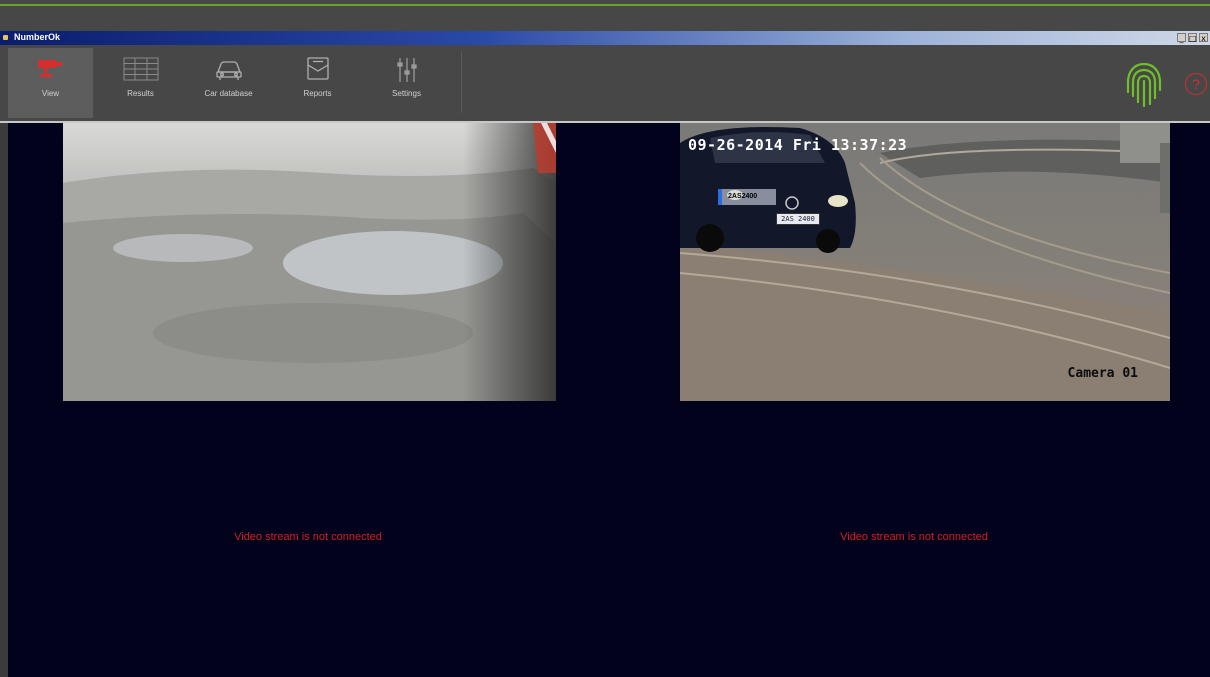 The height and width of the screenshot is (677, 1210). What do you see at coordinates (1144, 85) in the screenshot?
I see `fingerprint-icon` at bounding box center [1144, 85].